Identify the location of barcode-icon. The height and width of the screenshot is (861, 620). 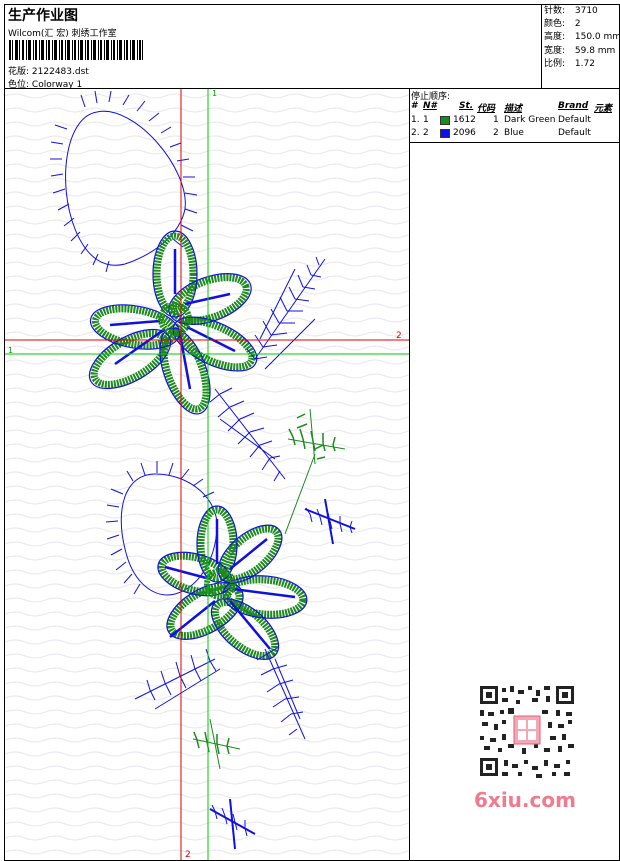
(76, 50).